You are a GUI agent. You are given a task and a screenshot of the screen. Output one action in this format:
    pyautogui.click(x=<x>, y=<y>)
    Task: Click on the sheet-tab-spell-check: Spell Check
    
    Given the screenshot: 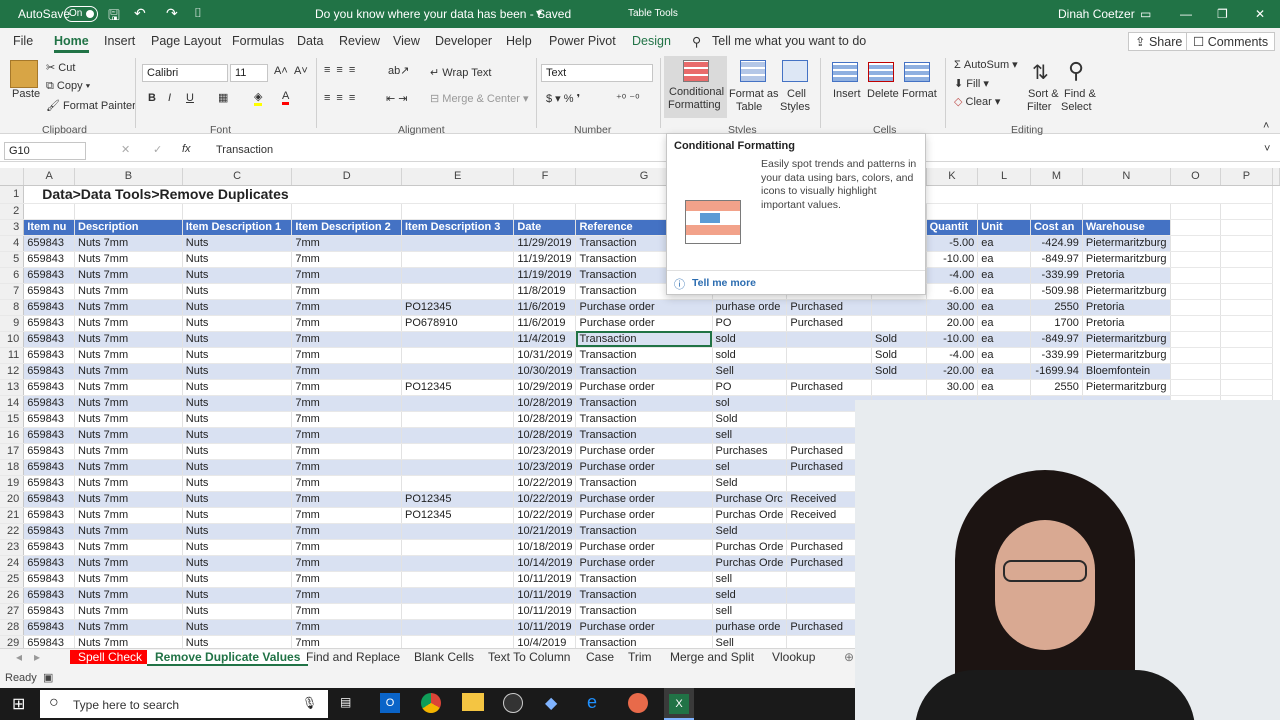 What is the action you would take?
    pyautogui.click(x=110, y=657)
    